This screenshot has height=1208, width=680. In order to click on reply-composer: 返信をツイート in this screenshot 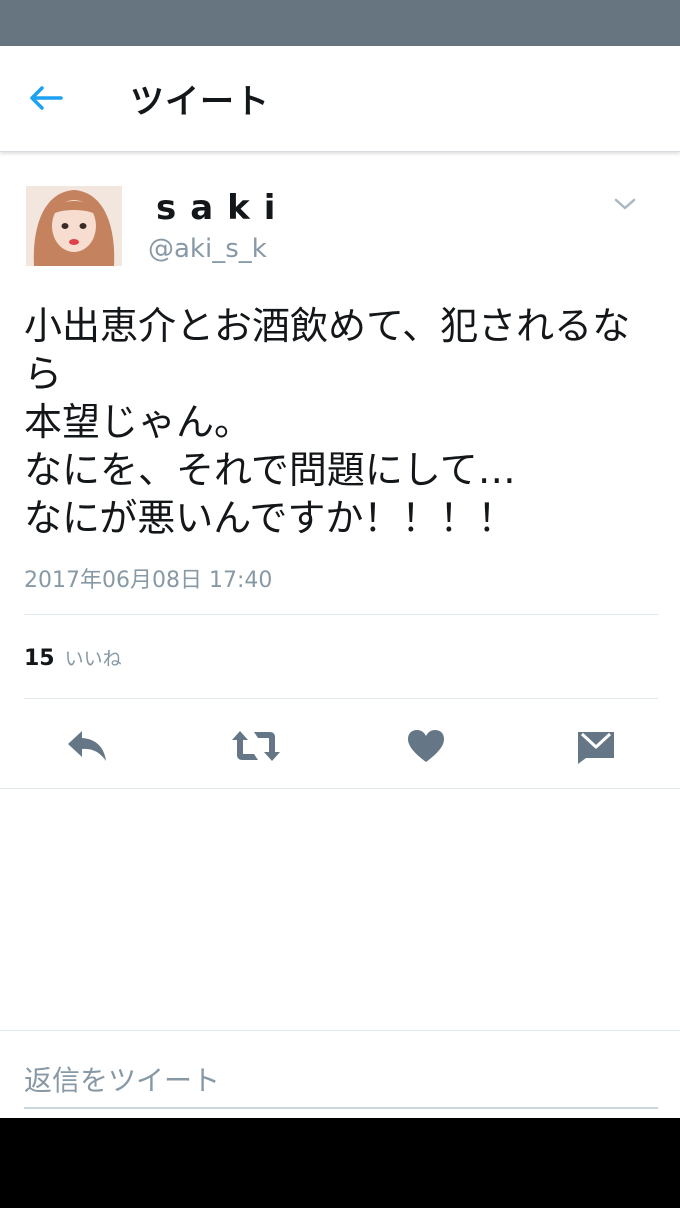, I will do `click(340, 1074)`.